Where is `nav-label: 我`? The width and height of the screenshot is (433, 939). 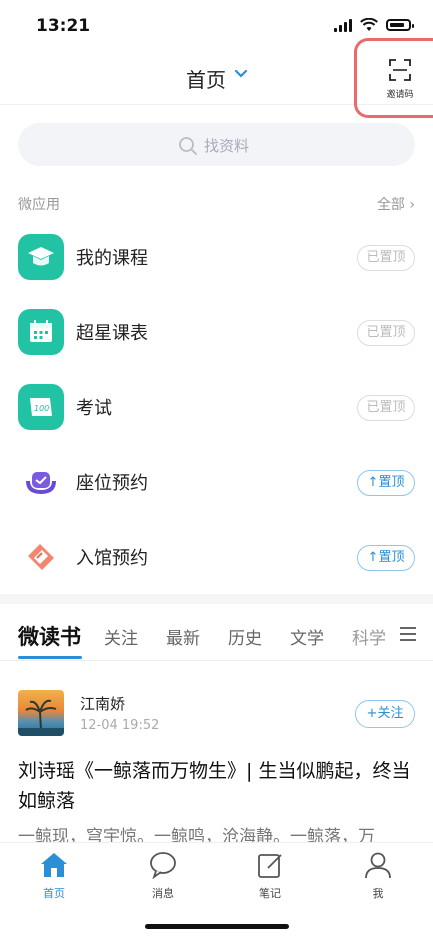 nav-label: 我 is located at coordinates (378, 893).